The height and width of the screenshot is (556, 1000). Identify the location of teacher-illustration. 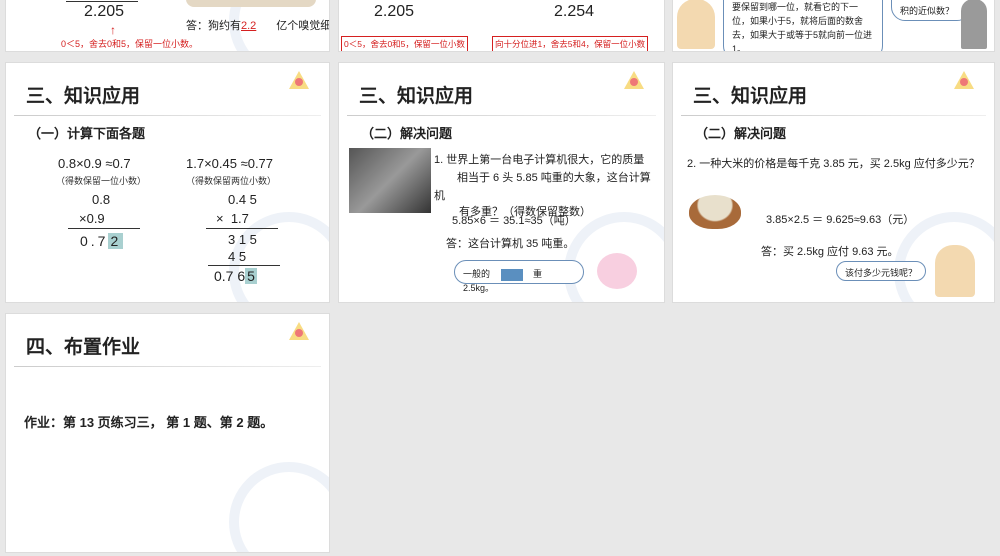
(974, 24).